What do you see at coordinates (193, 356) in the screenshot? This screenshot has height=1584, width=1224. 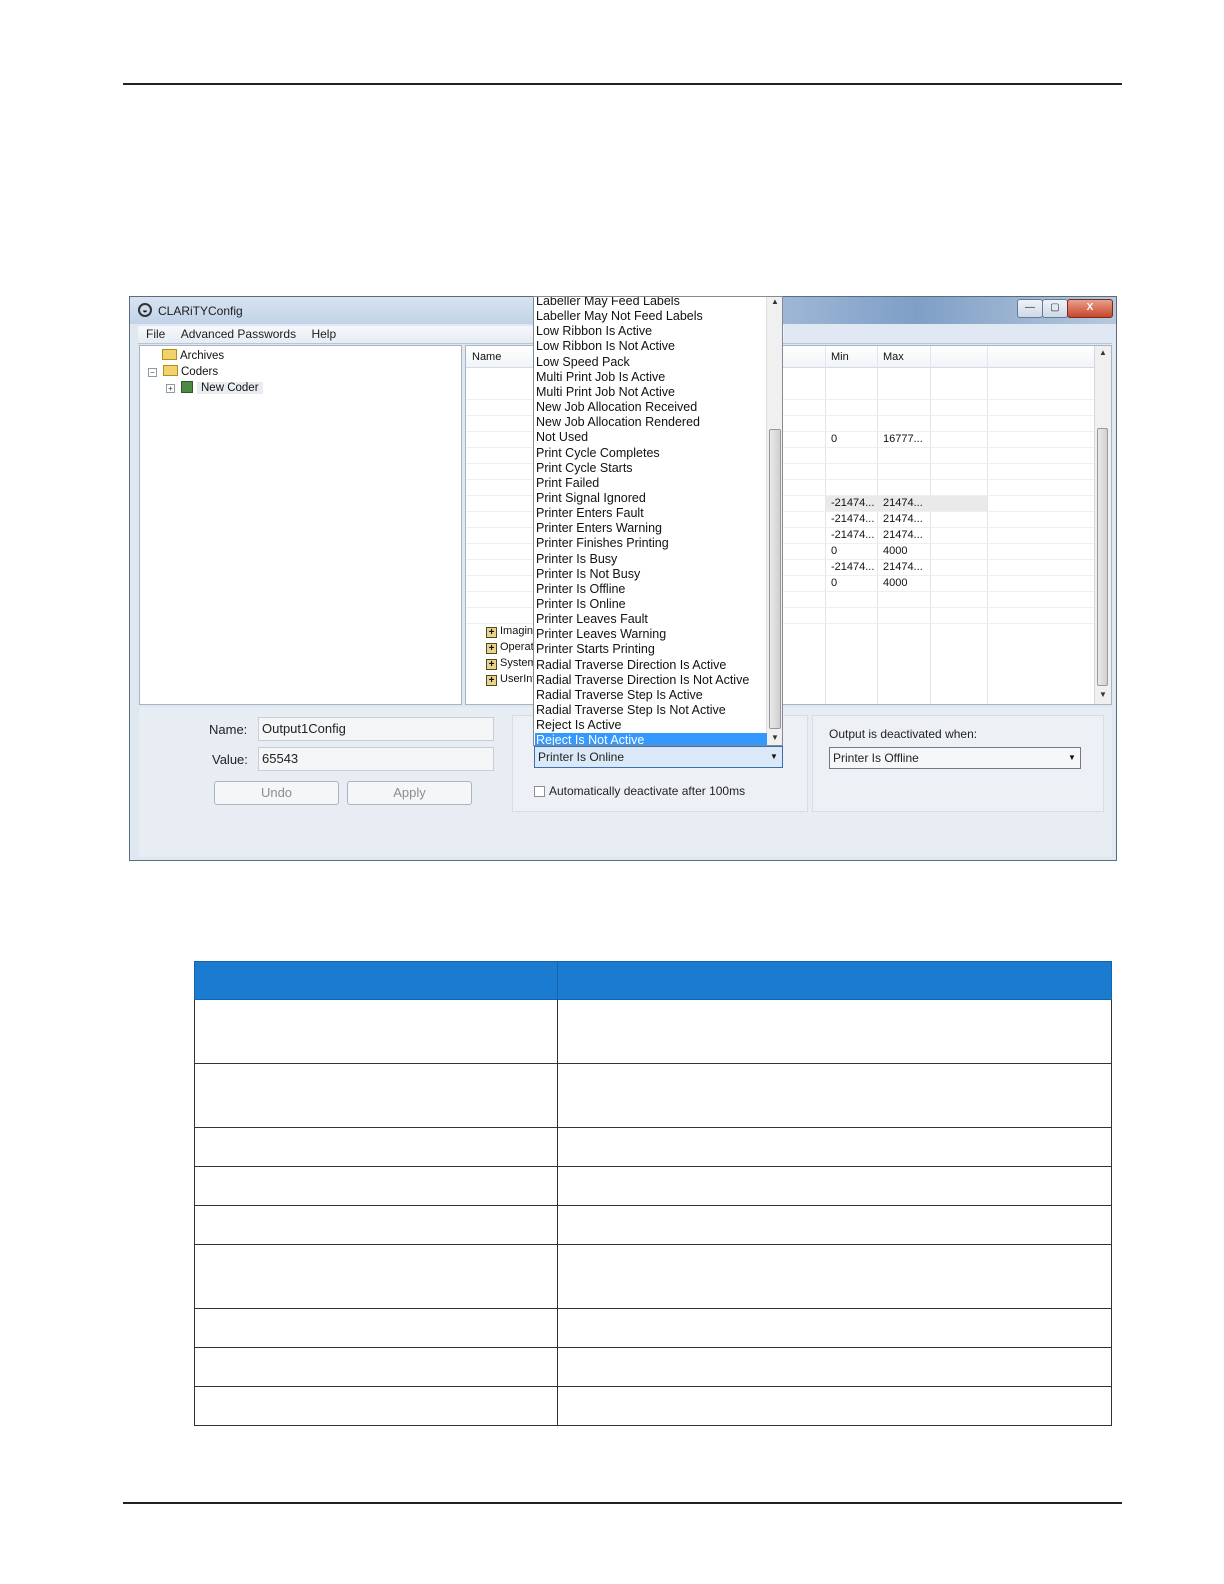 I see `tree-item-archives: Archives` at bounding box center [193, 356].